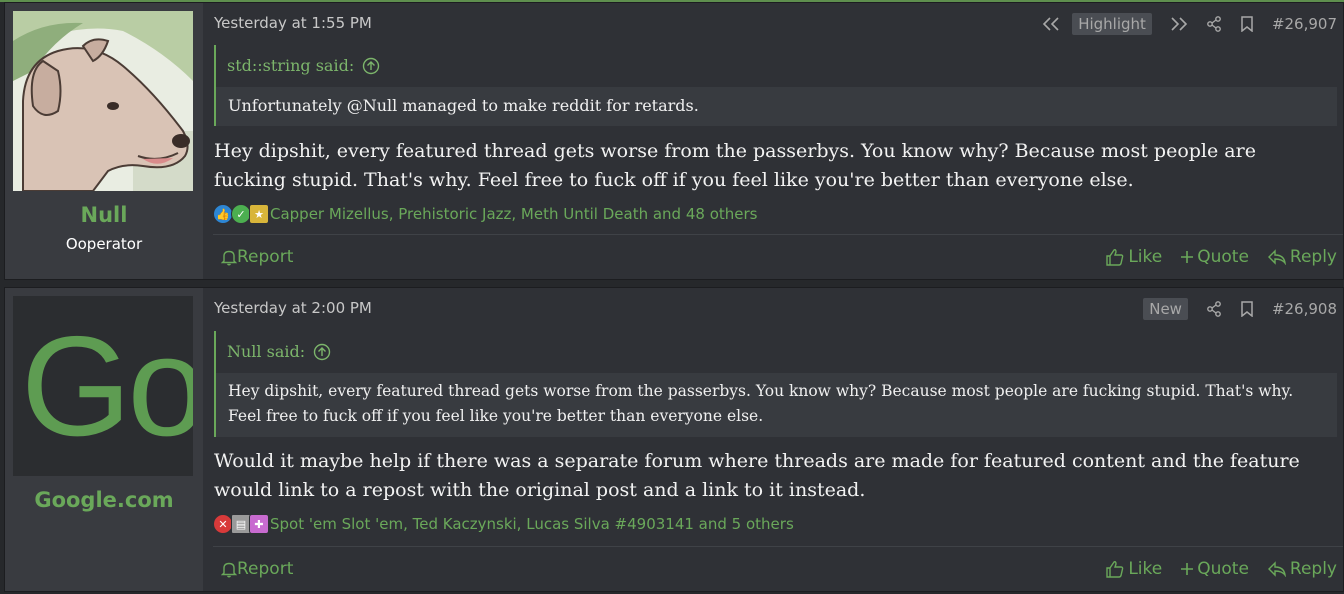  What do you see at coordinates (104, 500) in the screenshot?
I see `username: Google.com` at bounding box center [104, 500].